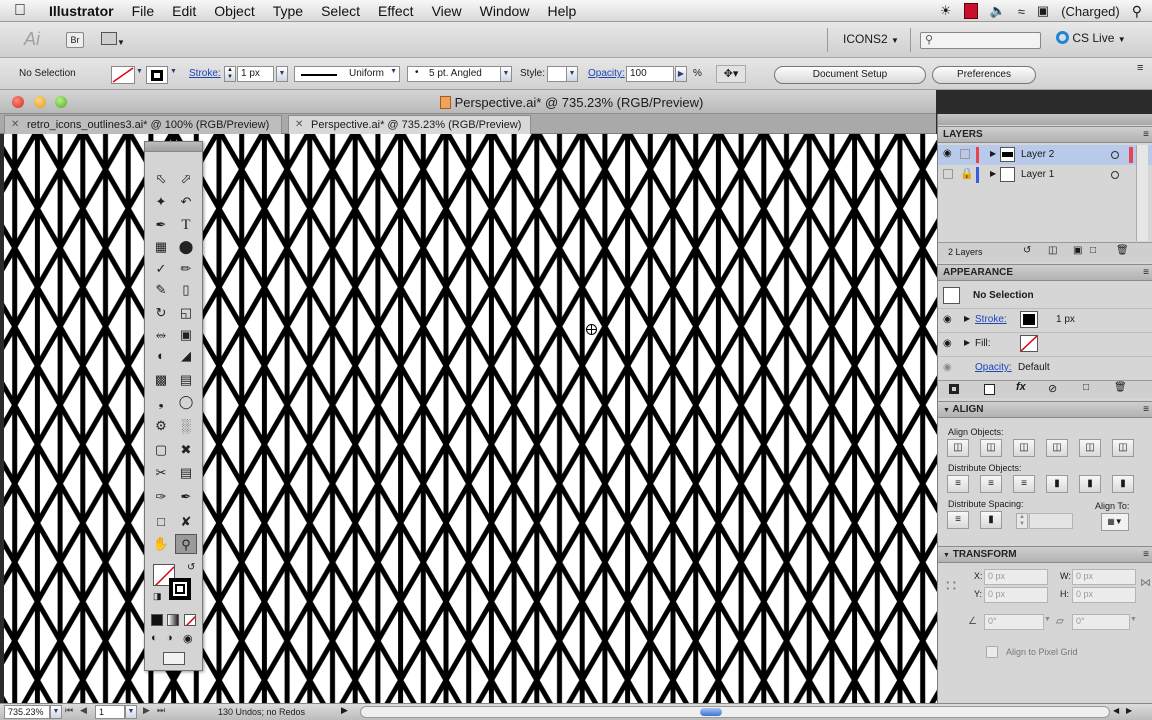  I want to click on align-panel-header: ▼ ALIGN ≡, so click(1045, 409).